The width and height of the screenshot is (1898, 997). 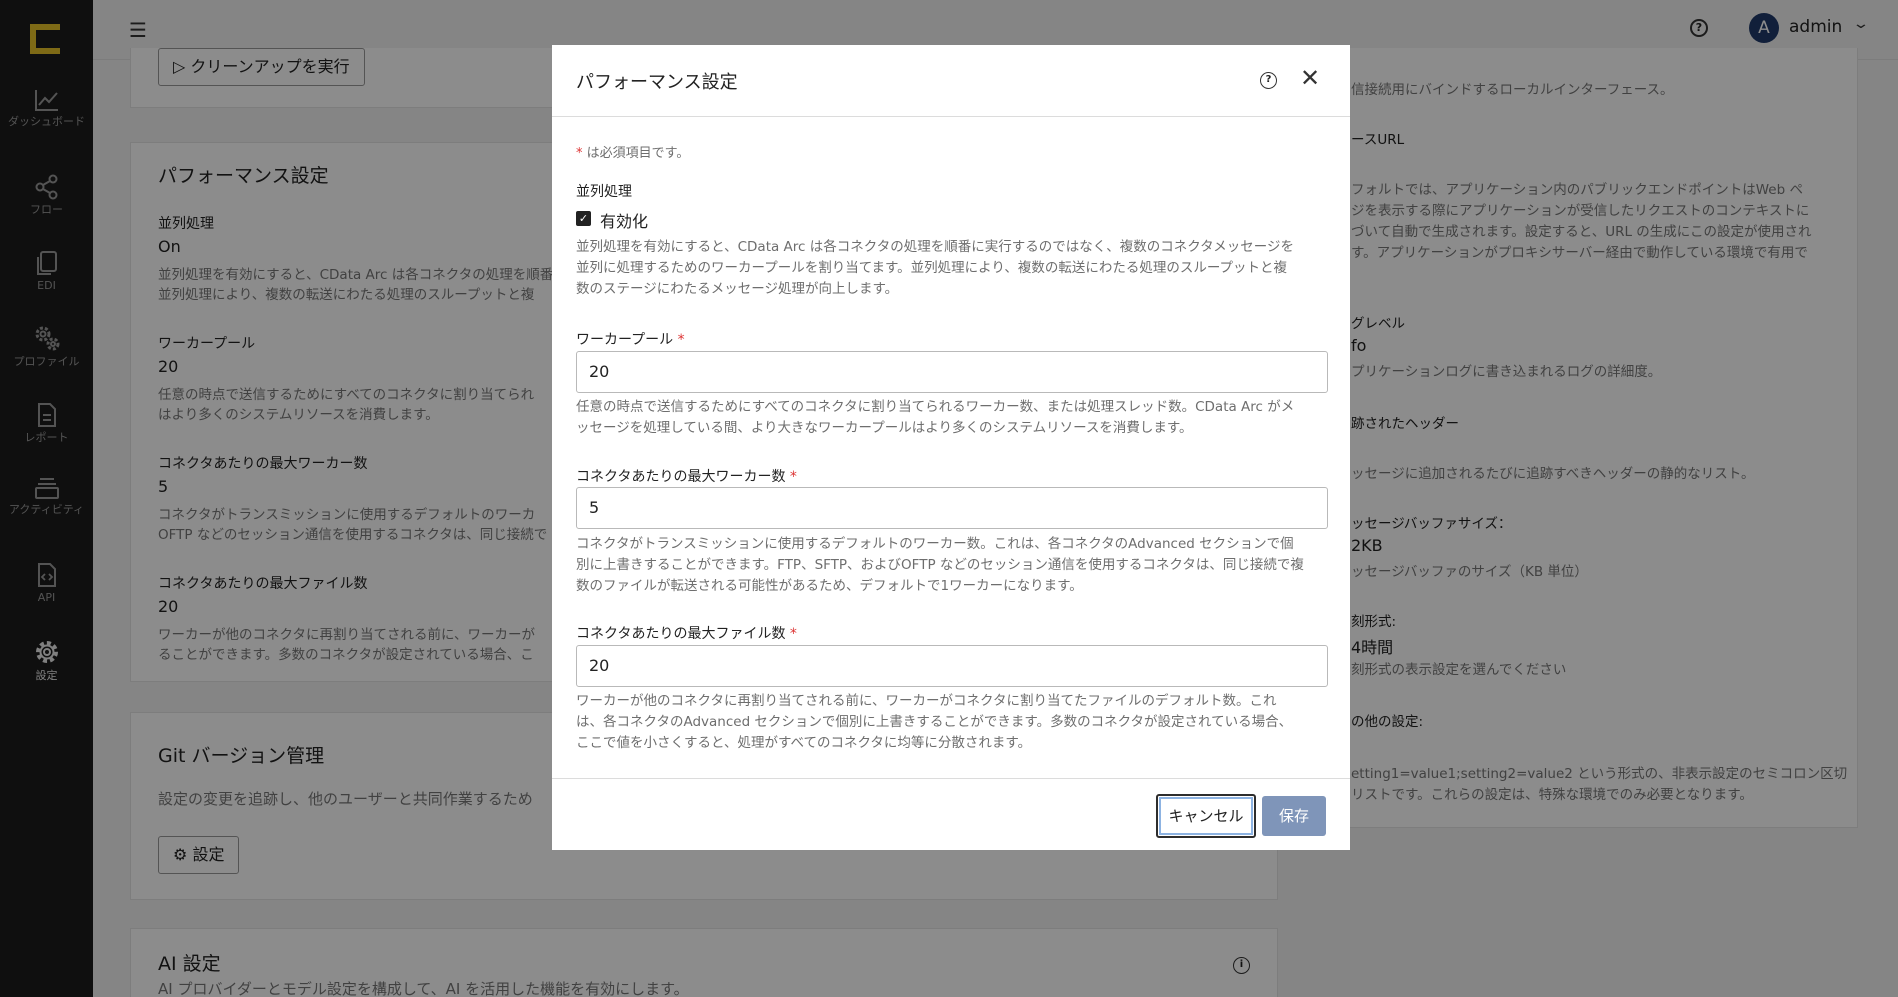 What do you see at coordinates (952, 508) in the screenshot?
I see `max-workers-input: 5` at bounding box center [952, 508].